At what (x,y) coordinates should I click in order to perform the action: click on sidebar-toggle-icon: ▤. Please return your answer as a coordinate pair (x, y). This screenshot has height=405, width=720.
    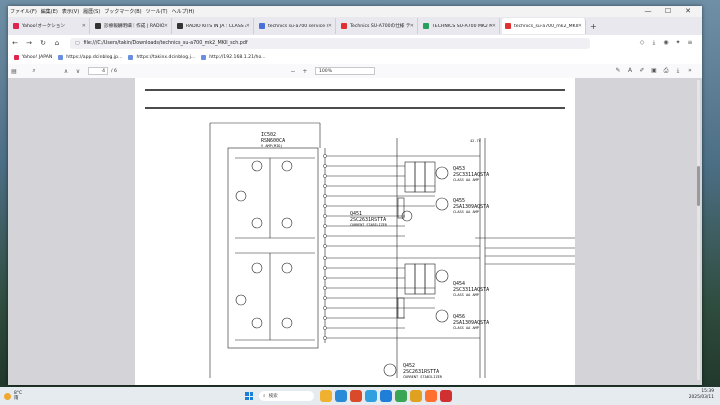
    Looking at the image, I should click on (14, 71).